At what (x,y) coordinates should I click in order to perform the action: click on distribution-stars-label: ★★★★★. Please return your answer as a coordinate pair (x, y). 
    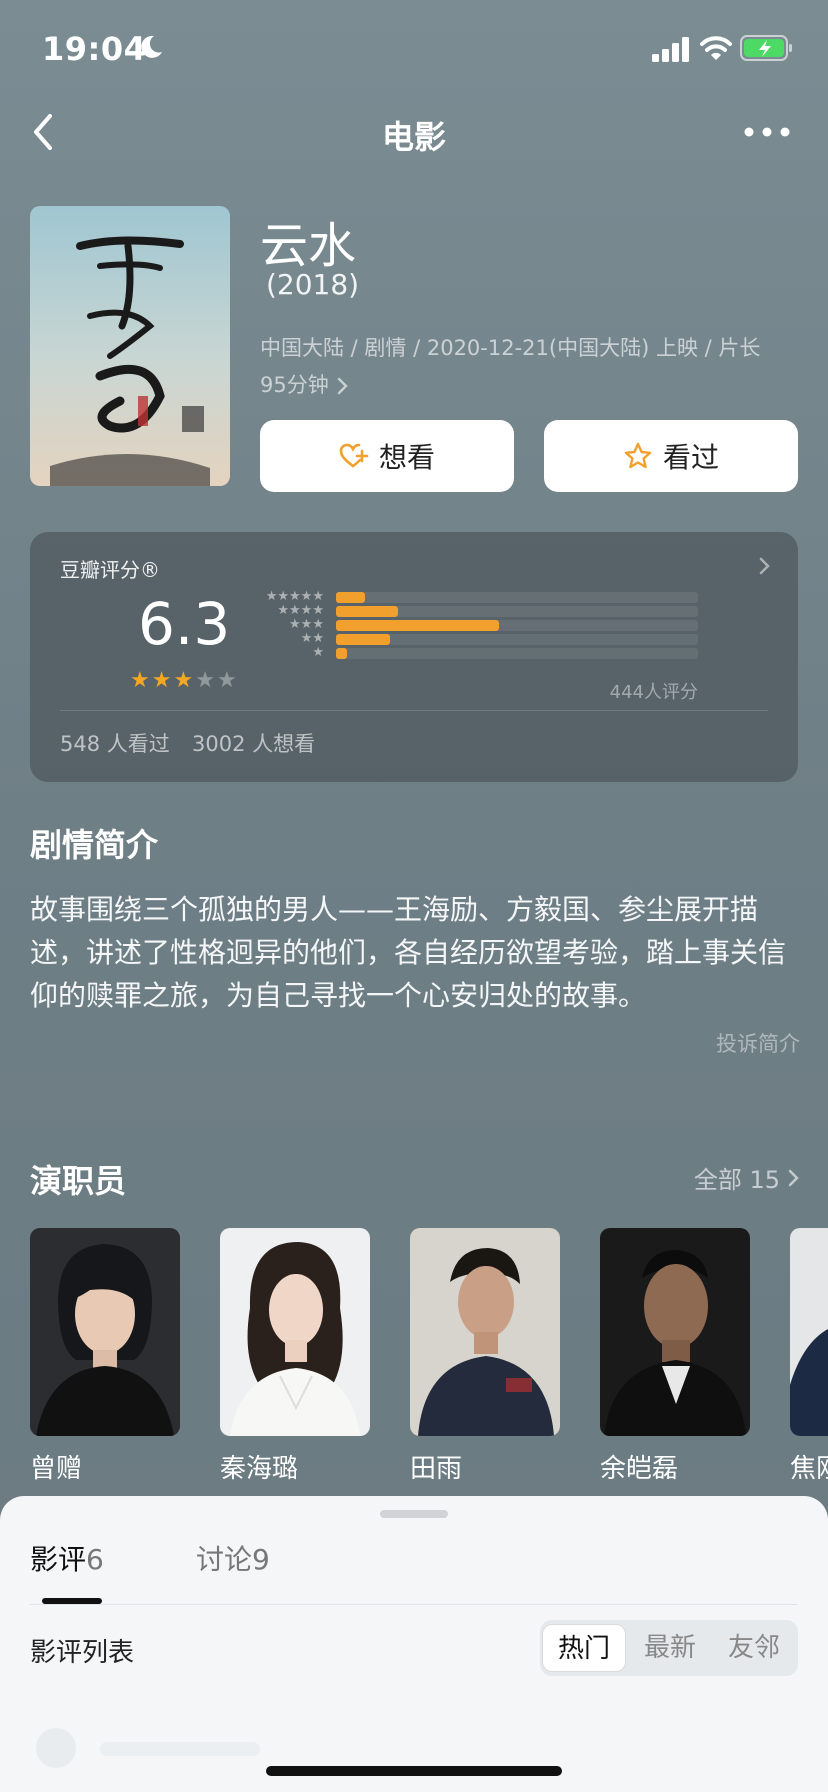
    Looking at the image, I should click on (294, 596).